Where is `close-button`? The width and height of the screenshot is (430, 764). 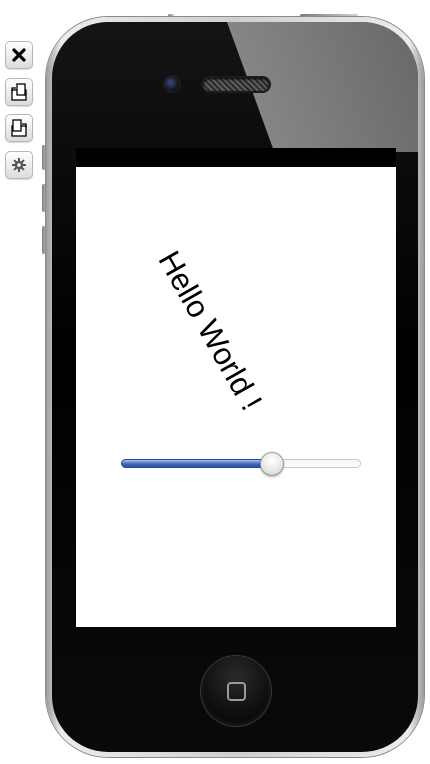
close-button is located at coordinates (19, 55).